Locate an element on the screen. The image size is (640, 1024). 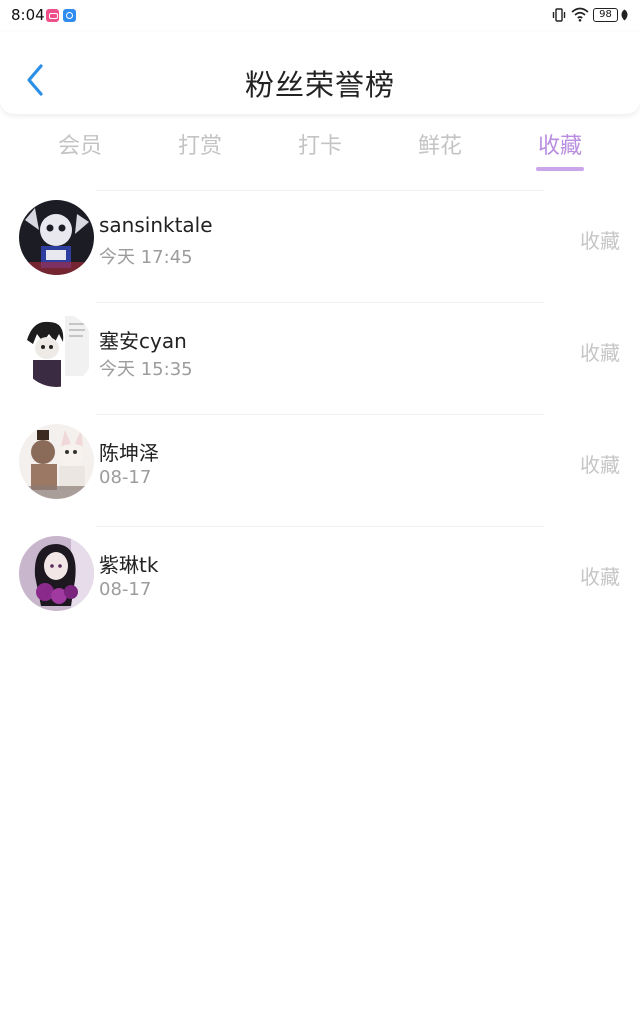
tab-reward: 打赏 is located at coordinates (200, 149).